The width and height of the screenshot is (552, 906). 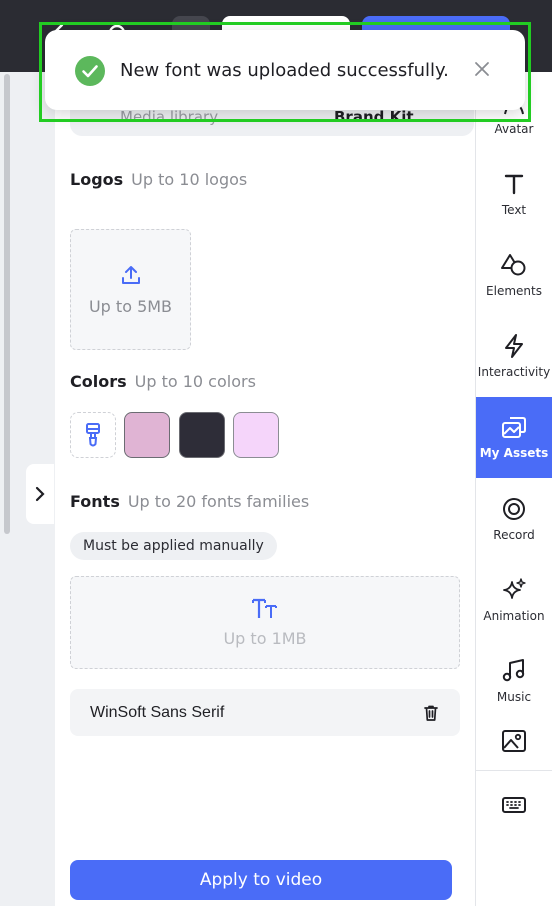 What do you see at coordinates (514, 128) in the screenshot?
I see `rail-item-label: Avatar` at bounding box center [514, 128].